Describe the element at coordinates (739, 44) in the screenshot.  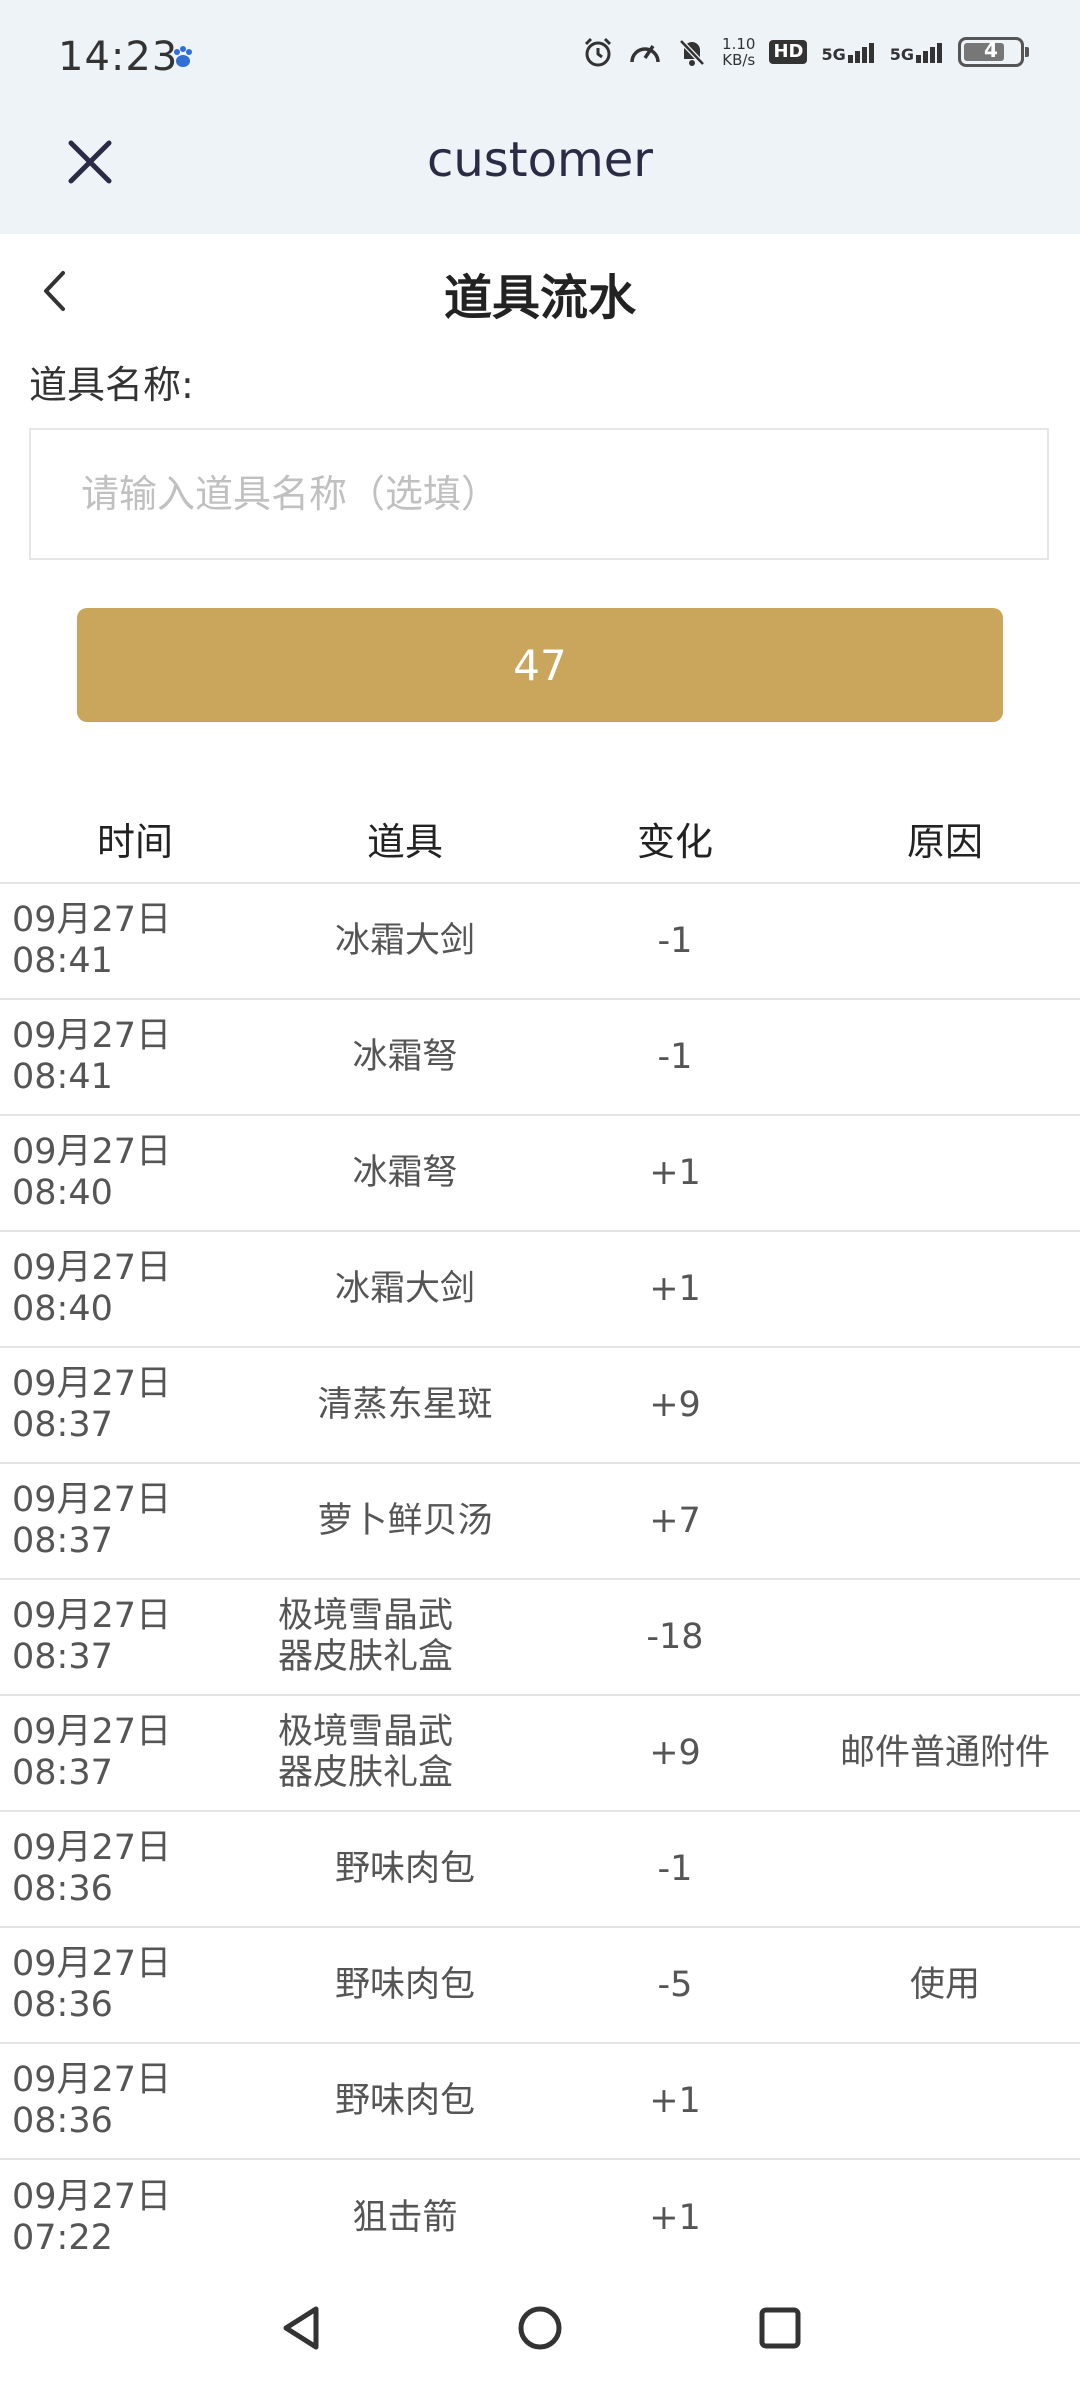
I see `net-speed-value: 1.10` at that location.